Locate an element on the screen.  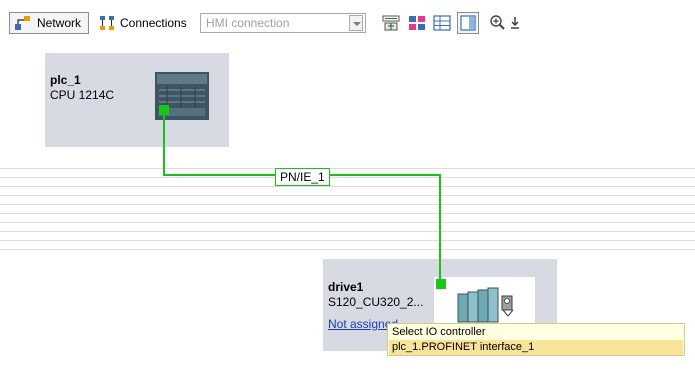
device-name: drive1 is located at coordinates (346, 287).